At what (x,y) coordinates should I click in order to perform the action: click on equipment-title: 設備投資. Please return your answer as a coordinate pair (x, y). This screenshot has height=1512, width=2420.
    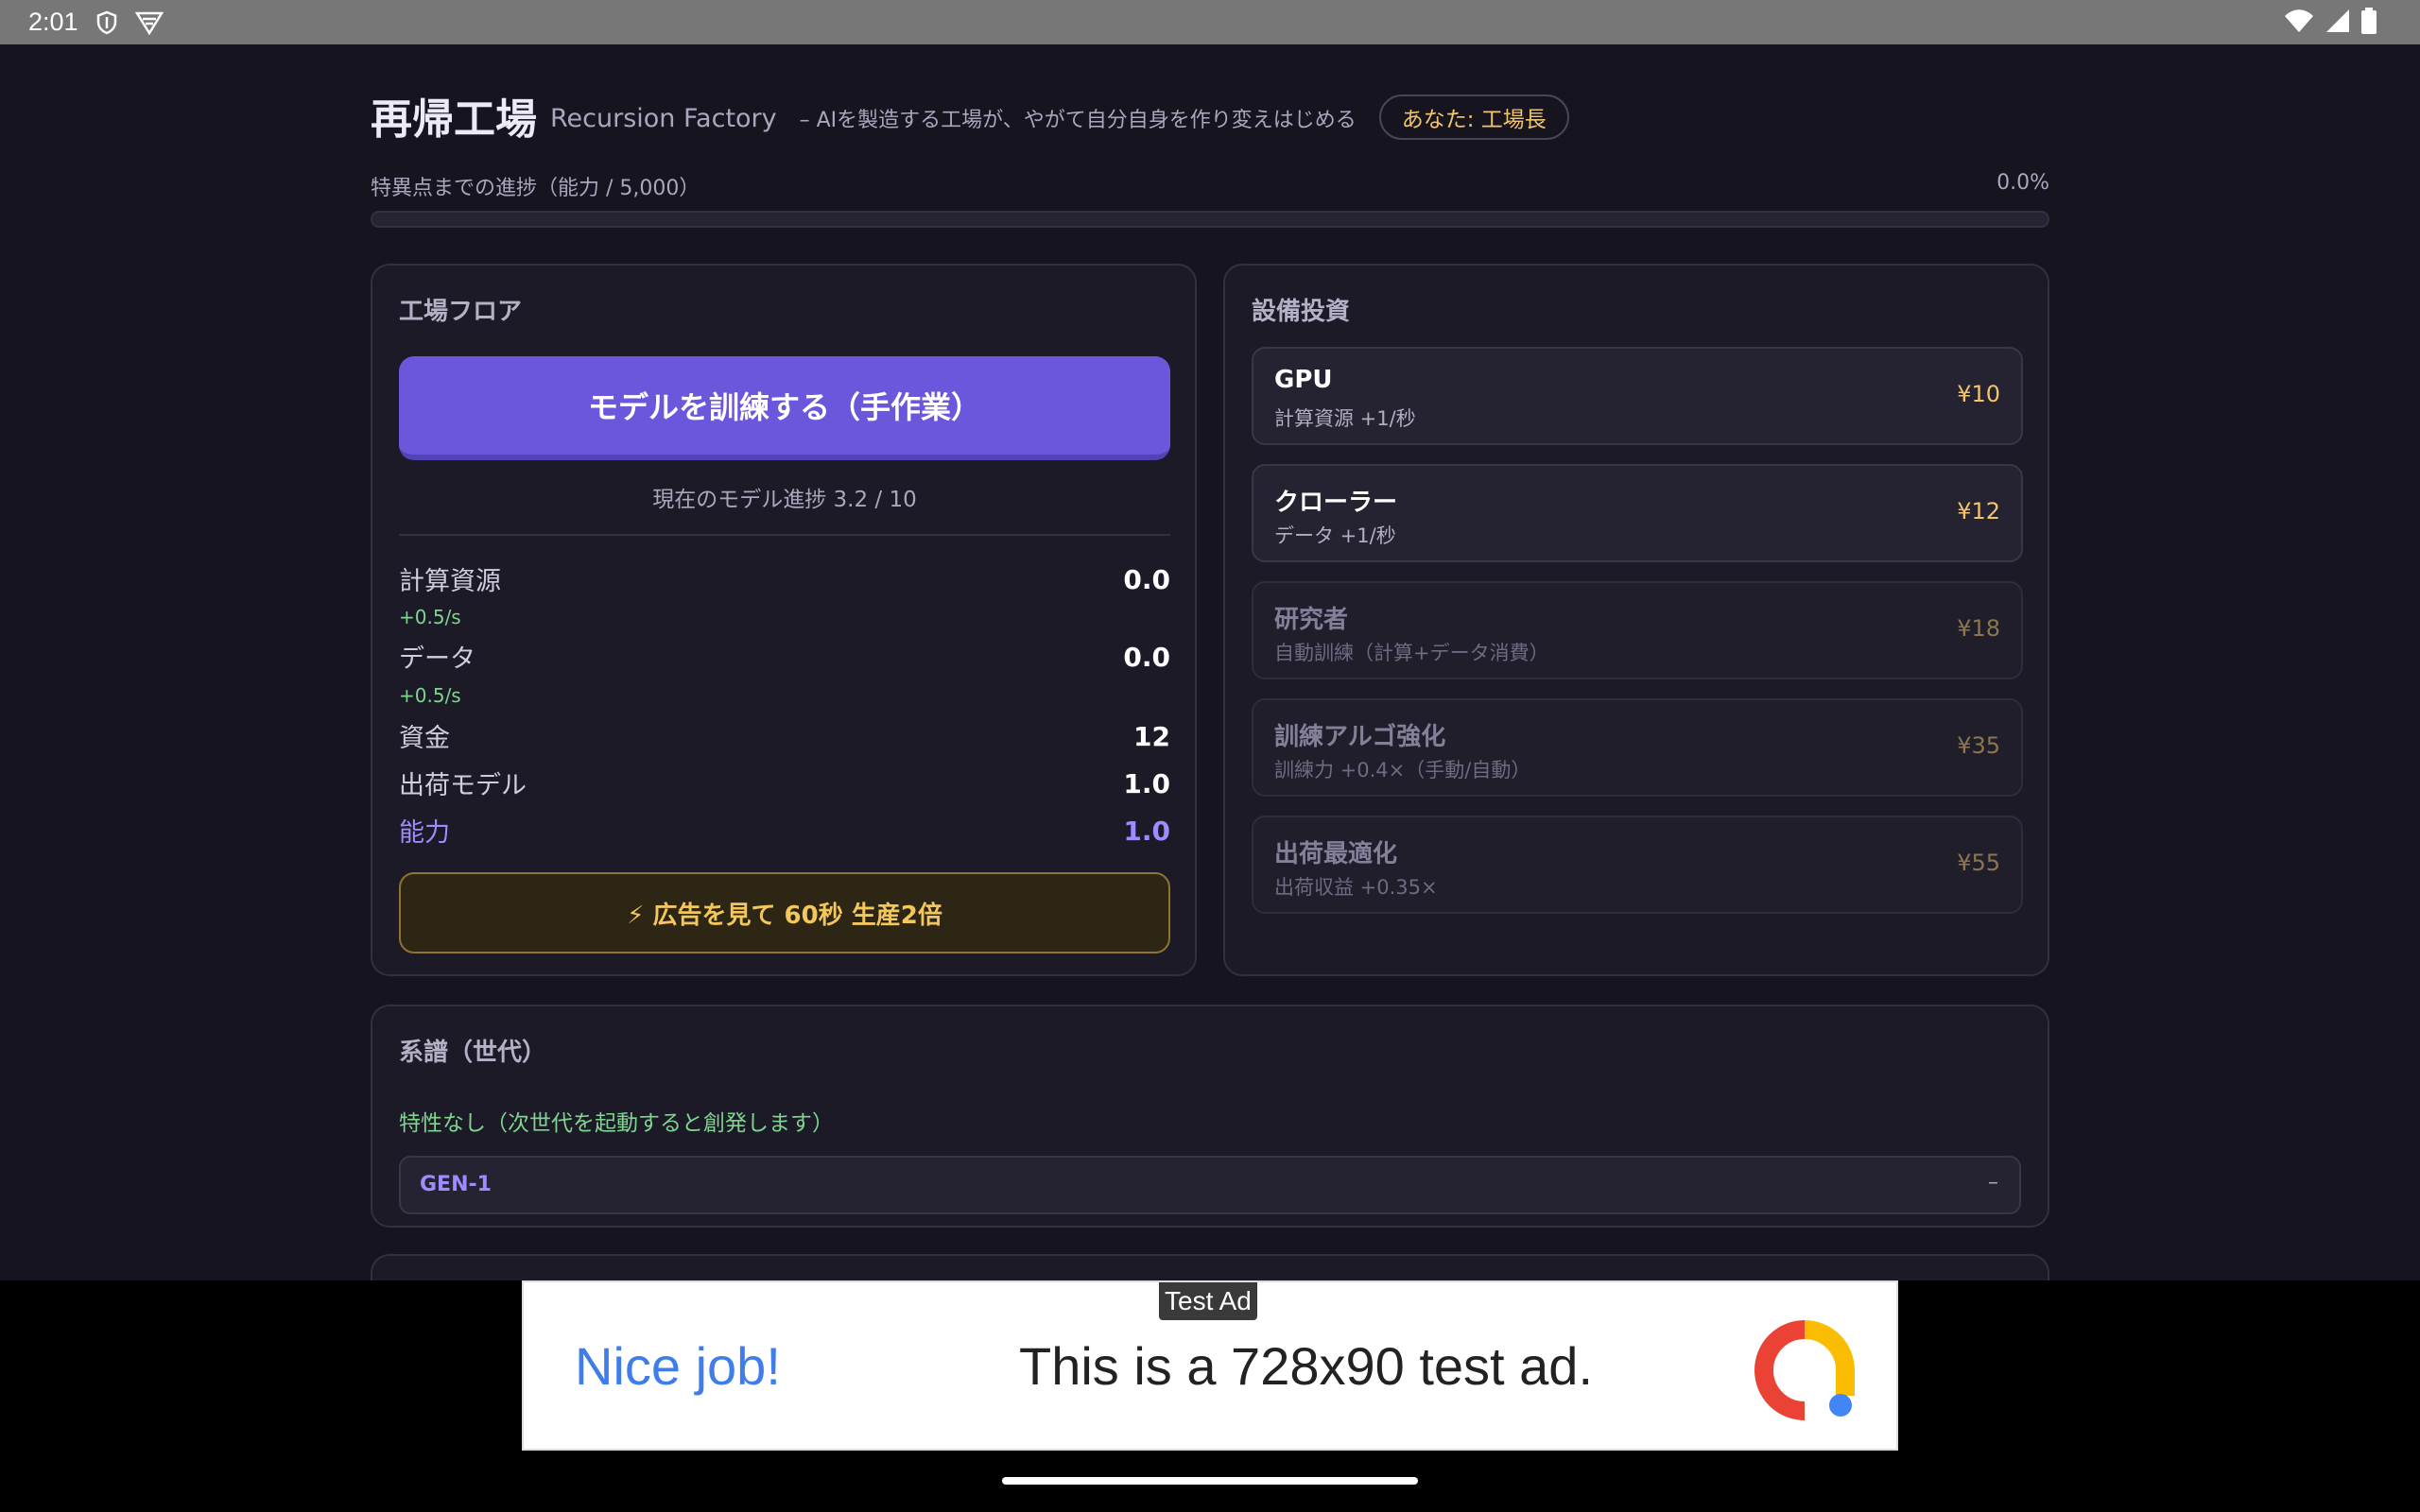
    Looking at the image, I should click on (1302, 312).